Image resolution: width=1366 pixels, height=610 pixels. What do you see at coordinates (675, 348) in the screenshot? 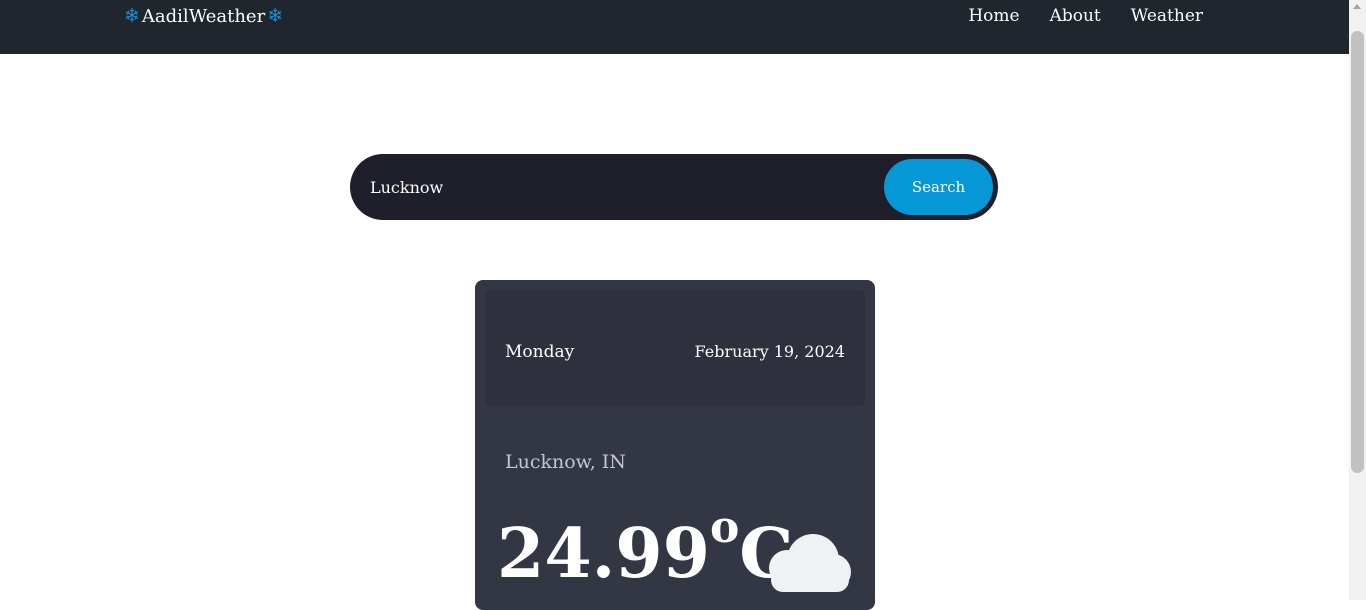
I see `weather-card-header: Monday February 19, 2024` at bounding box center [675, 348].